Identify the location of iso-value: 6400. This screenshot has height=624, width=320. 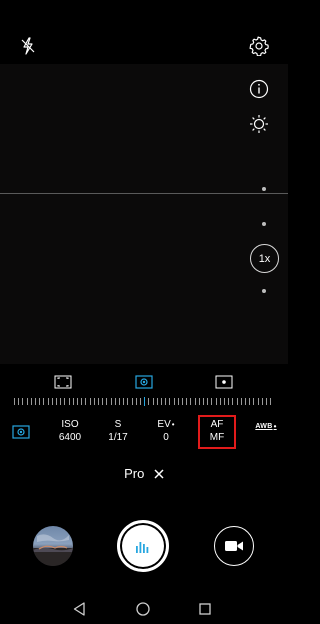
(70, 437).